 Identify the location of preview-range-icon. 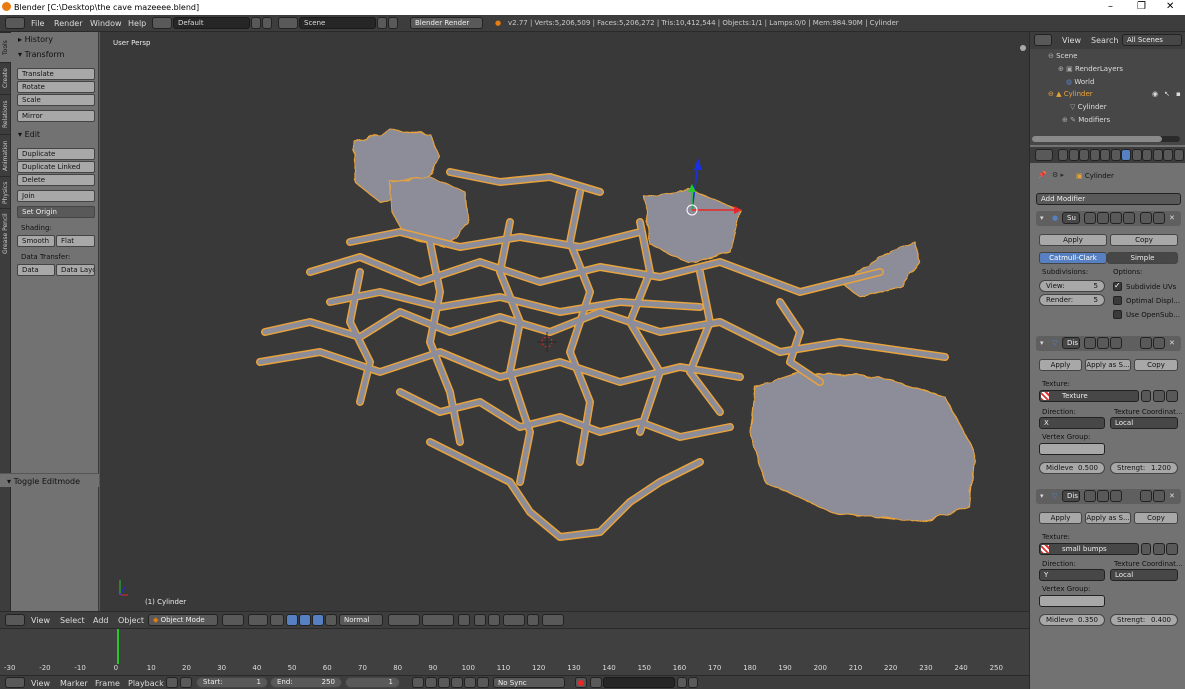
(172, 682).